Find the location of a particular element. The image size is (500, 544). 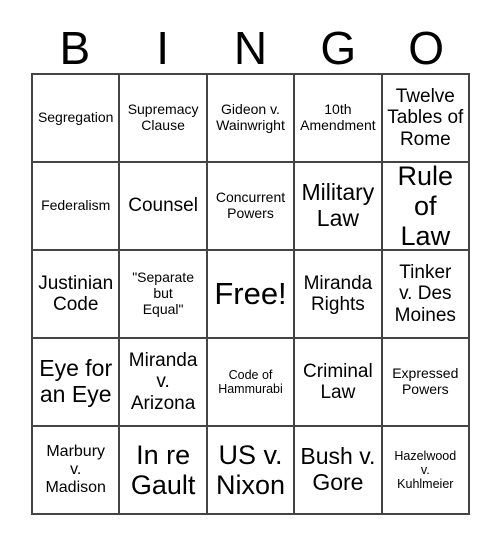

bingo-cell-label: Supremacy Clause is located at coordinates (163, 117).